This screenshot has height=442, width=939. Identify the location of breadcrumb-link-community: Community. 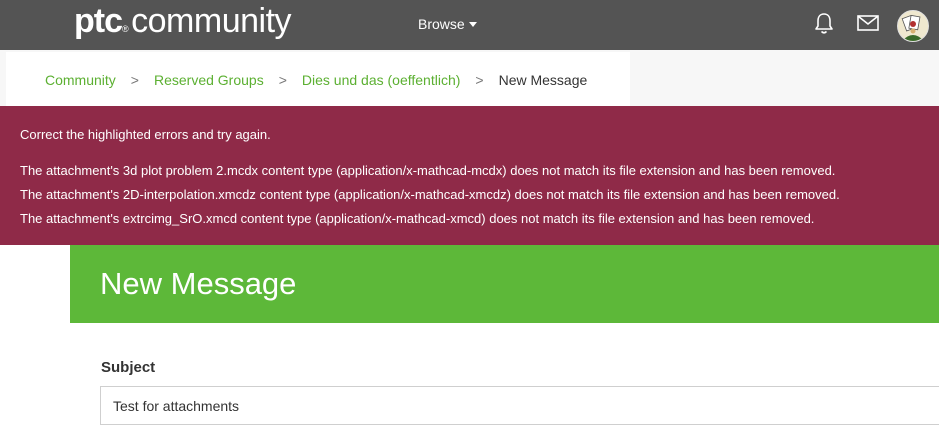
(80, 80).